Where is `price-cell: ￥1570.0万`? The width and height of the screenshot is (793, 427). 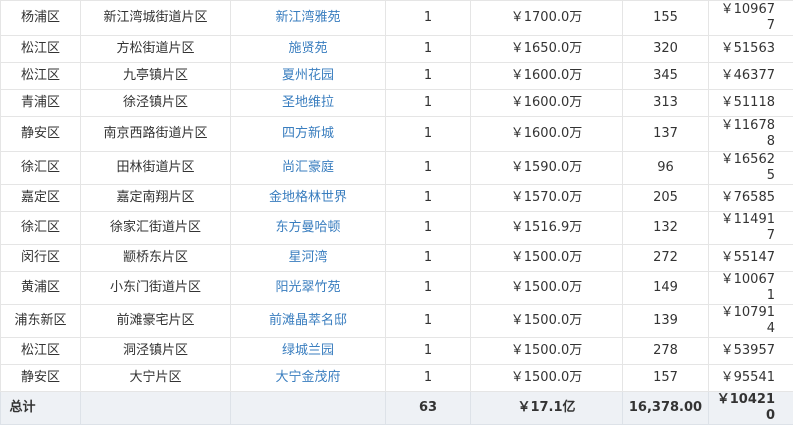 price-cell: ￥1570.0万 is located at coordinates (546, 198).